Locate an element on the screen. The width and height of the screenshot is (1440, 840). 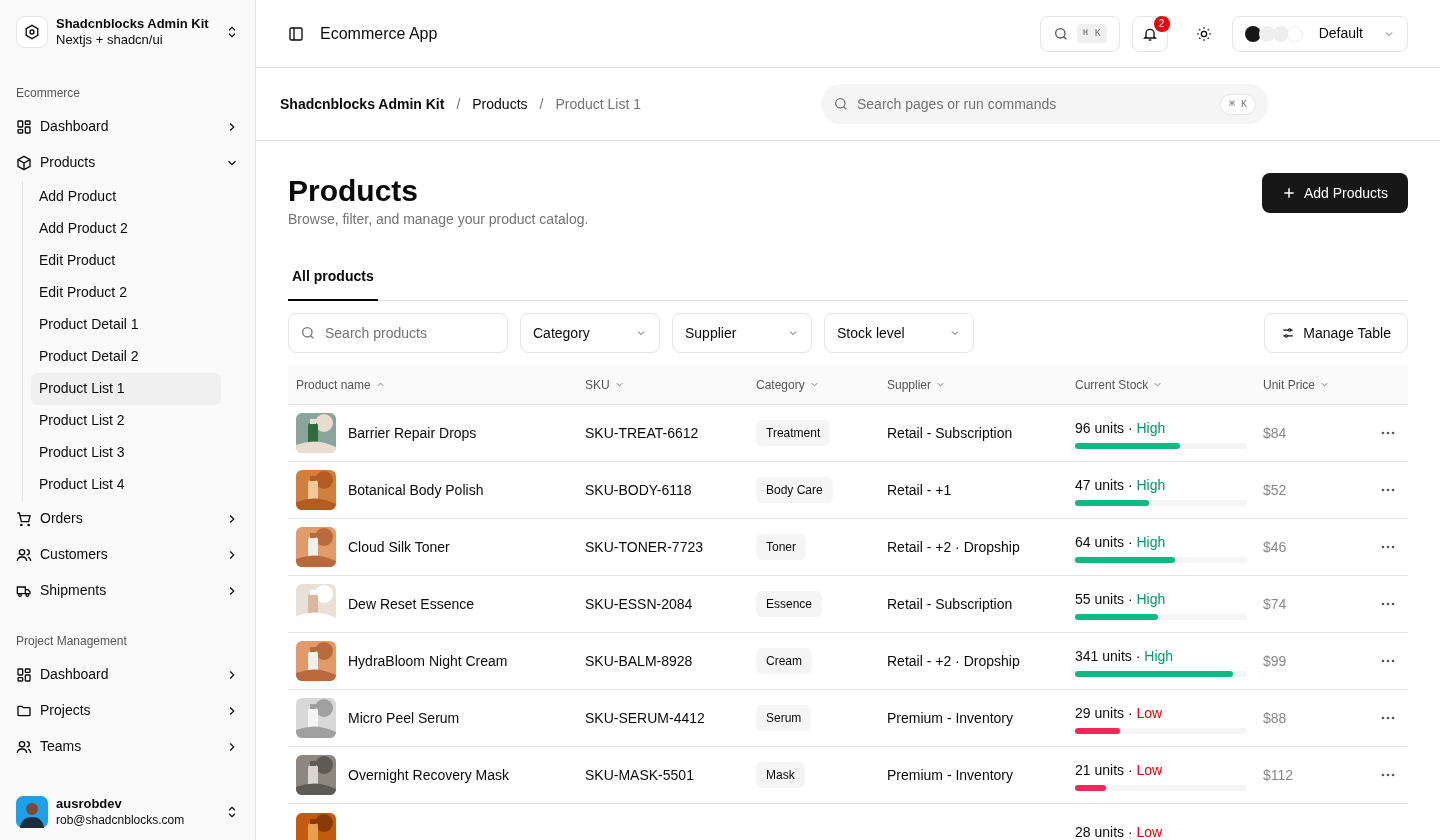
color-swatch is located at coordinates (1266, 33).